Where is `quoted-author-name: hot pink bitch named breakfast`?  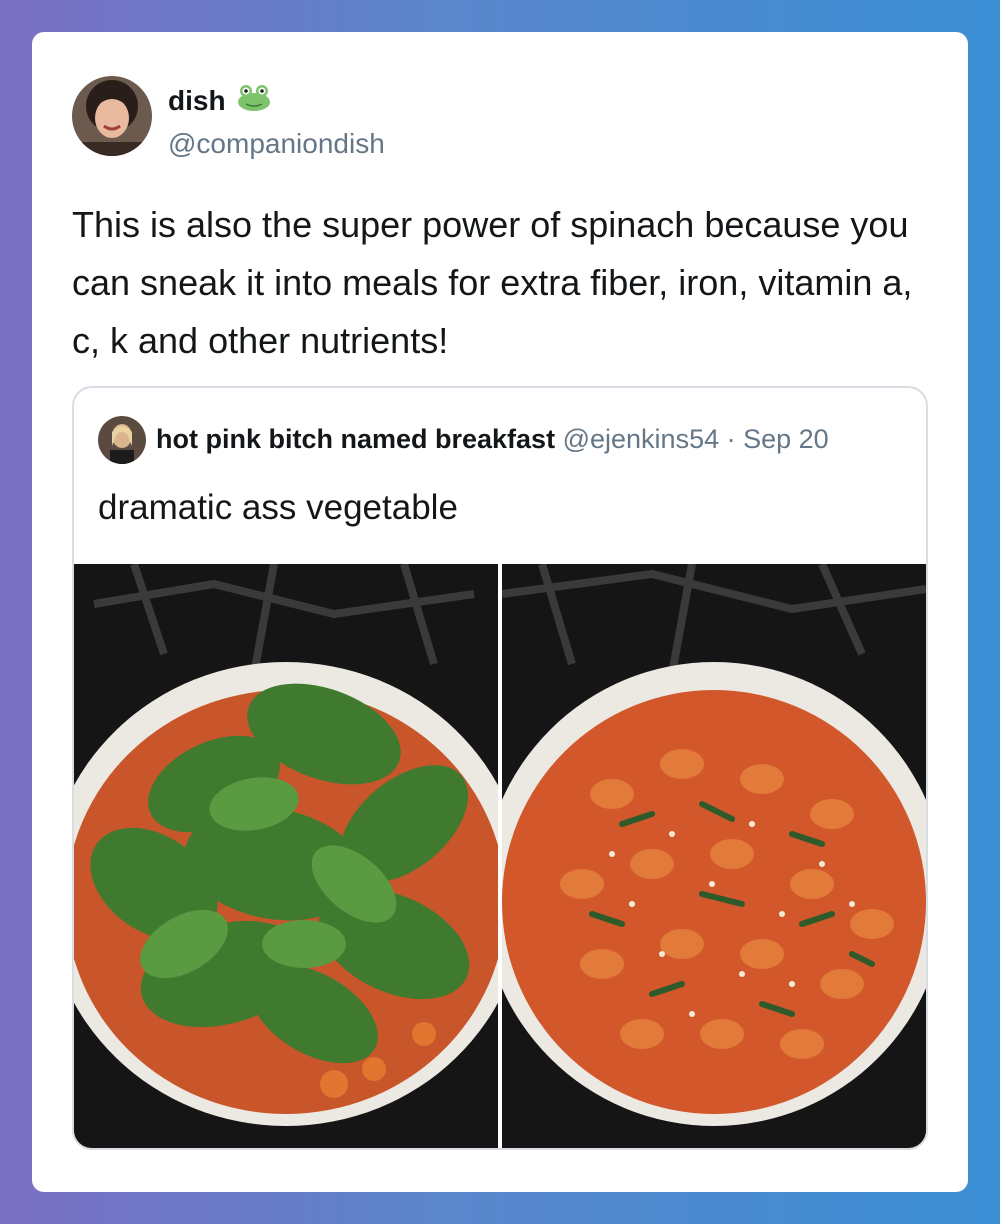 quoted-author-name: hot pink bitch named breakfast is located at coordinates (355, 439).